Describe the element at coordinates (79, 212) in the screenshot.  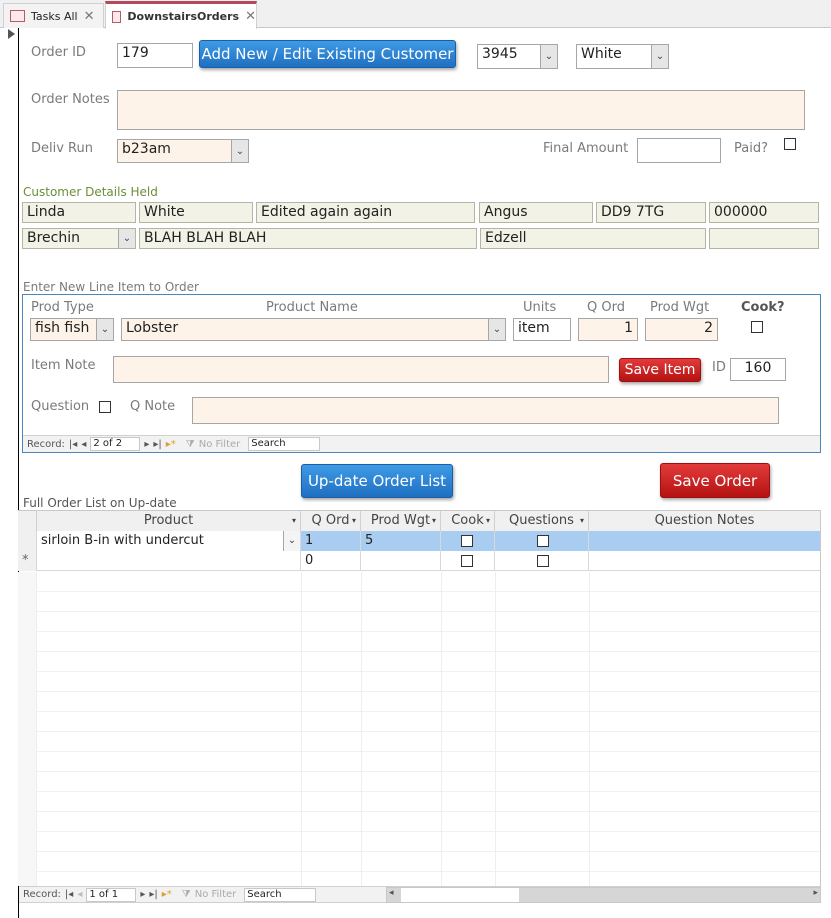
I see `customer-first-name: Linda` at that location.